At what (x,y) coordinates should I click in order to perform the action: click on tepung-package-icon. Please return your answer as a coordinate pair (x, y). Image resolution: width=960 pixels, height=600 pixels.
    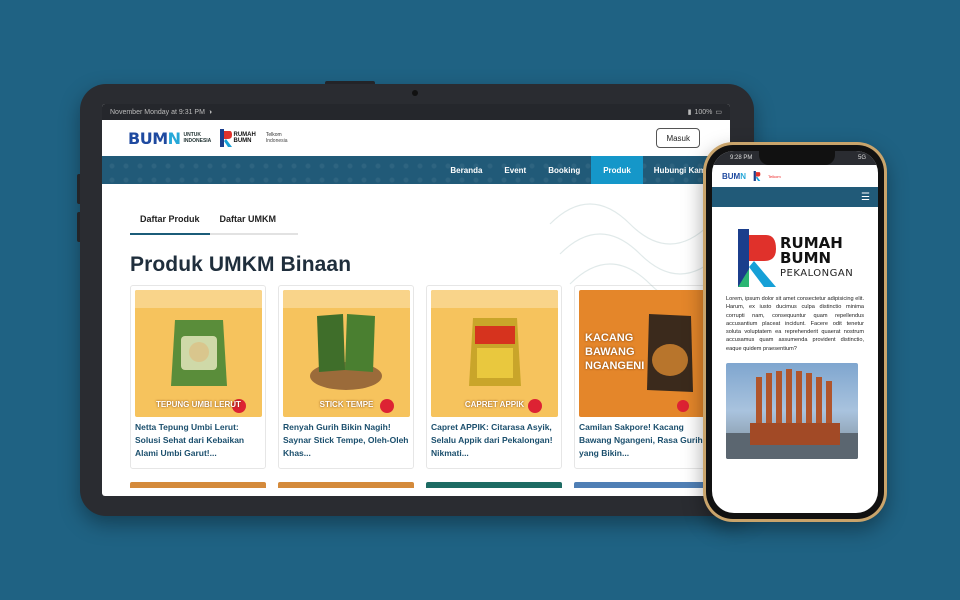
    Looking at the image, I should click on (198, 351).